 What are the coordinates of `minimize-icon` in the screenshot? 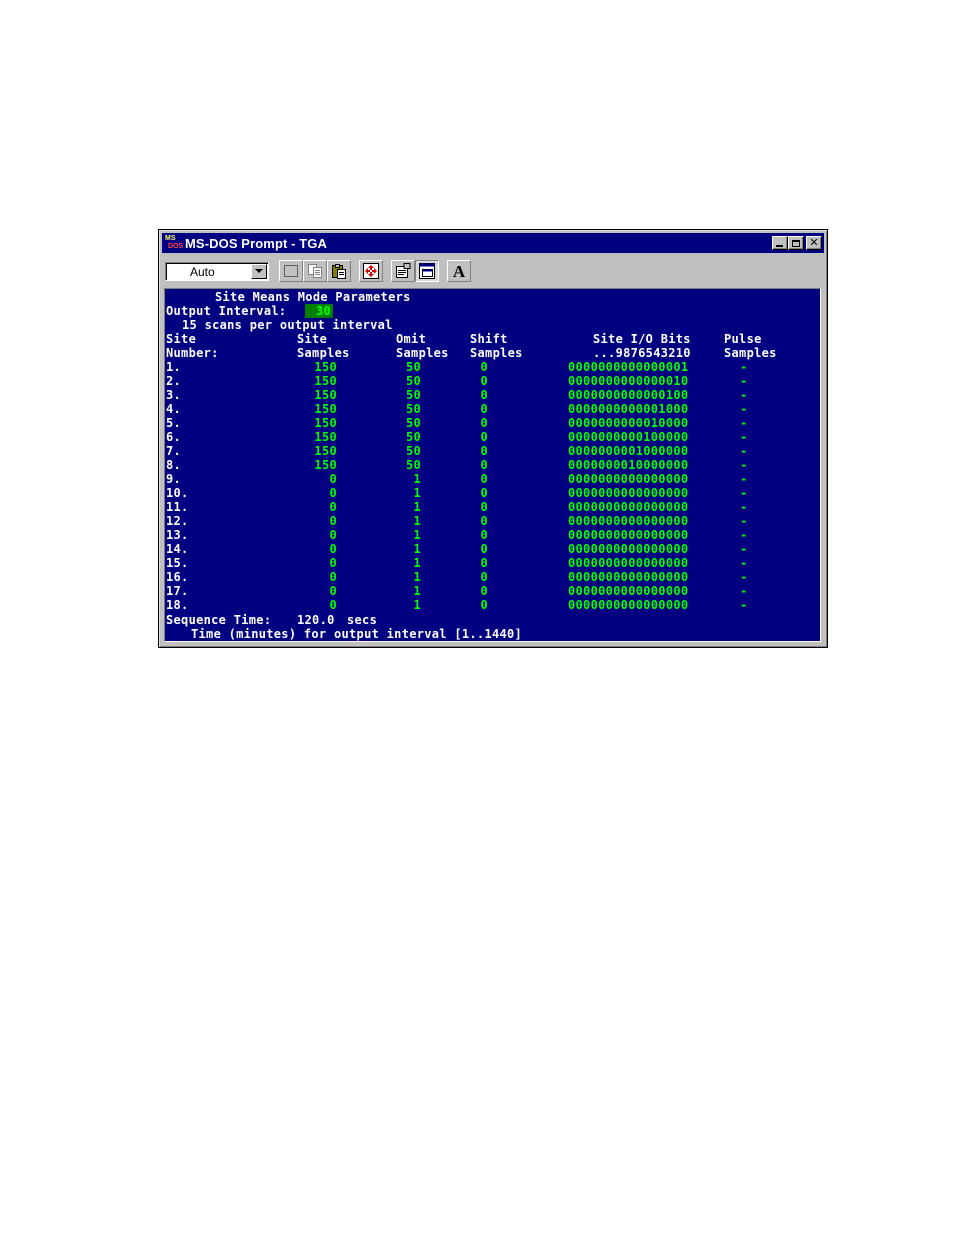 It's located at (779, 246).